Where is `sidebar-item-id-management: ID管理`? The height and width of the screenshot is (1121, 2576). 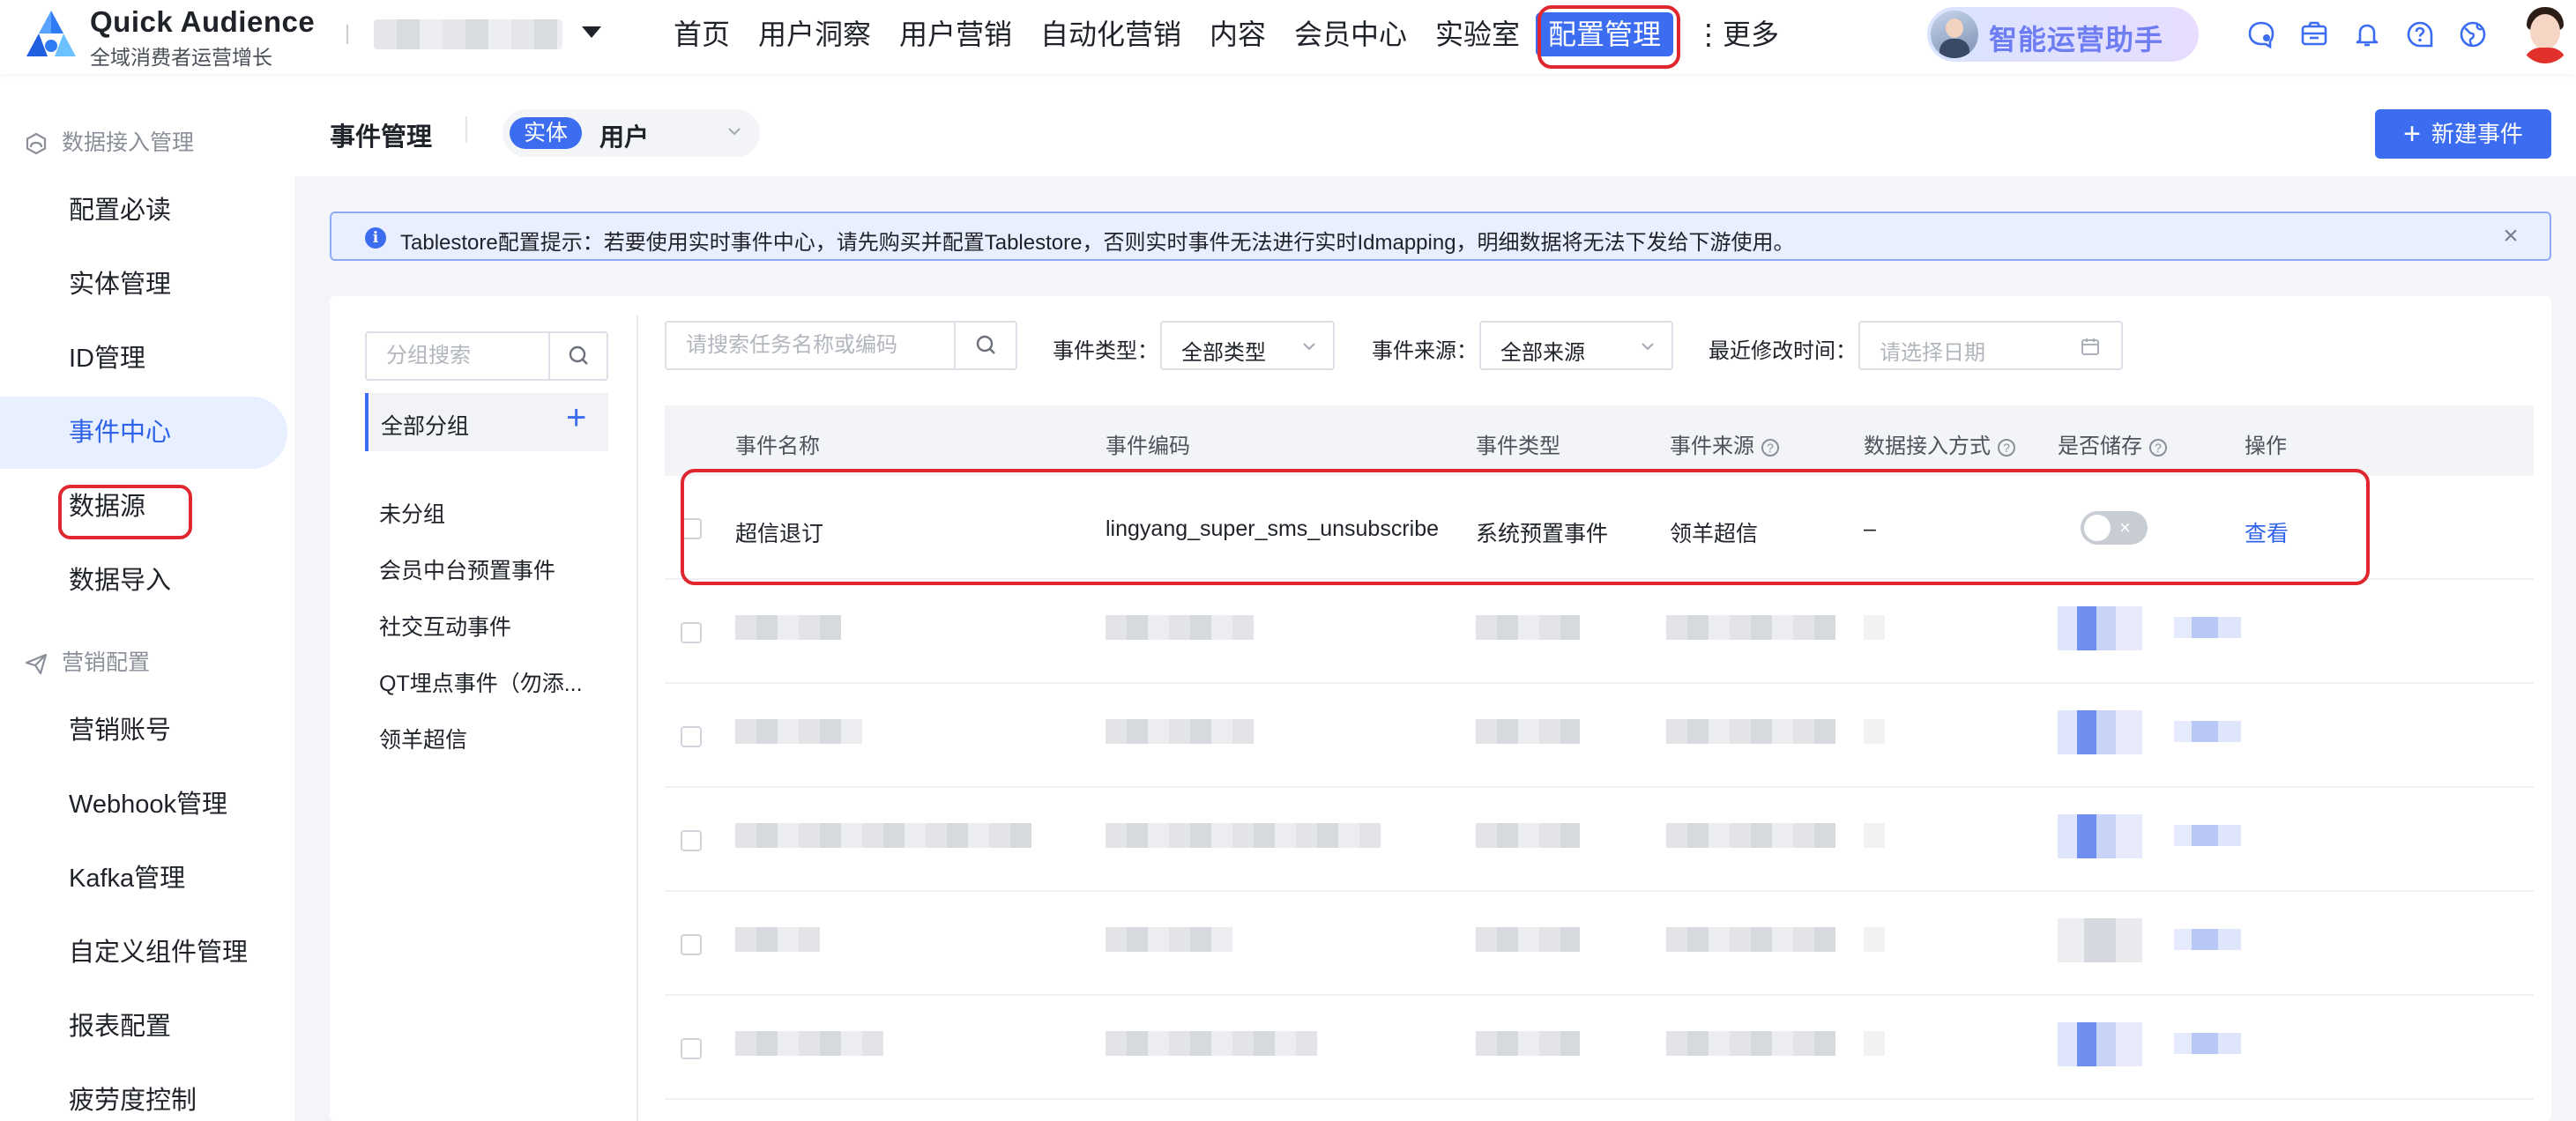
sidebar-item-id-management: ID管理 is located at coordinates (144, 359).